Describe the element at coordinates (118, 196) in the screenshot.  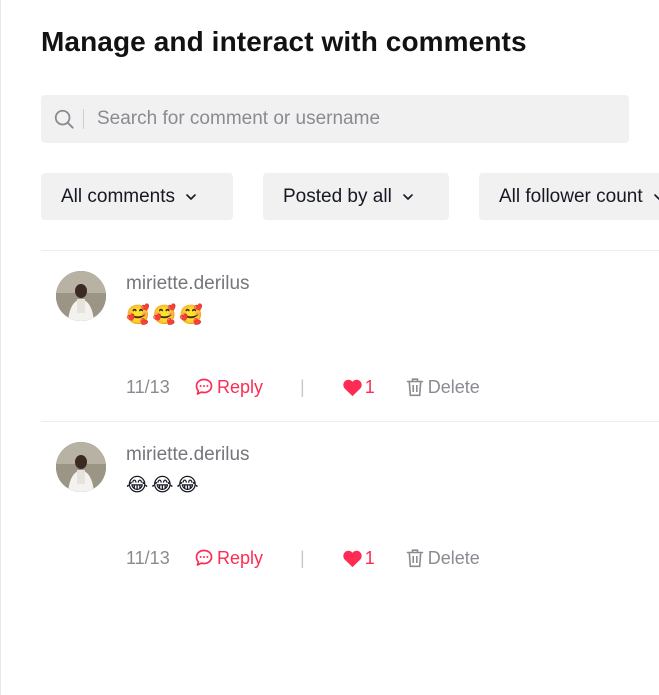
I see `filter-label: All comments` at that location.